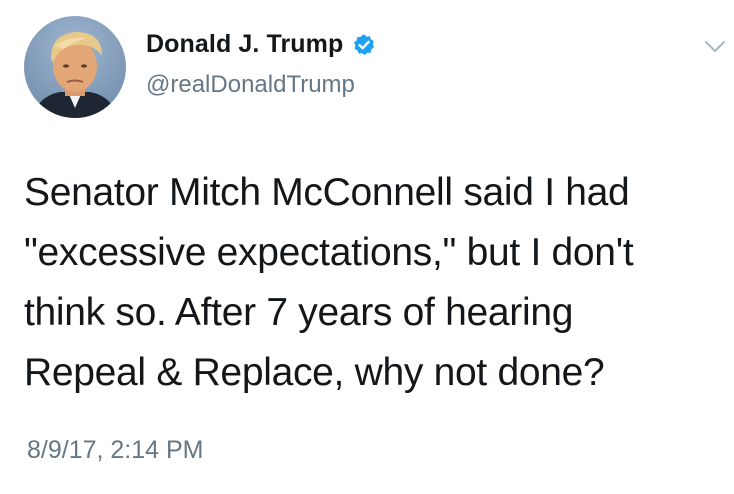  Describe the element at coordinates (364, 45) in the screenshot. I see `verified-badge-icon` at that location.